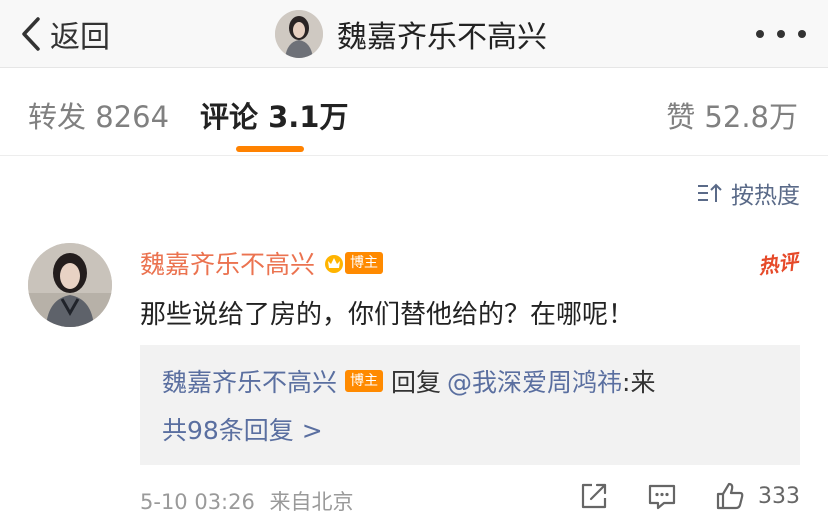  What do you see at coordinates (416, 382) in the screenshot?
I see `reply-verb: 回复` at bounding box center [416, 382].